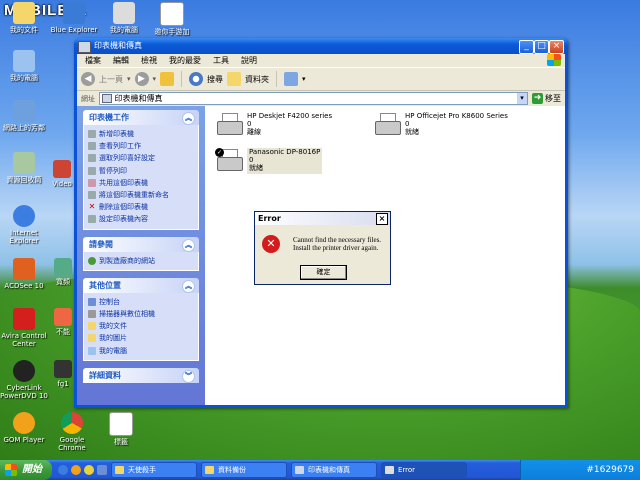  What do you see at coordinates (334, 470) in the screenshot?
I see `taskbar-task: 印表機和傳真` at bounding box center [334, 470].